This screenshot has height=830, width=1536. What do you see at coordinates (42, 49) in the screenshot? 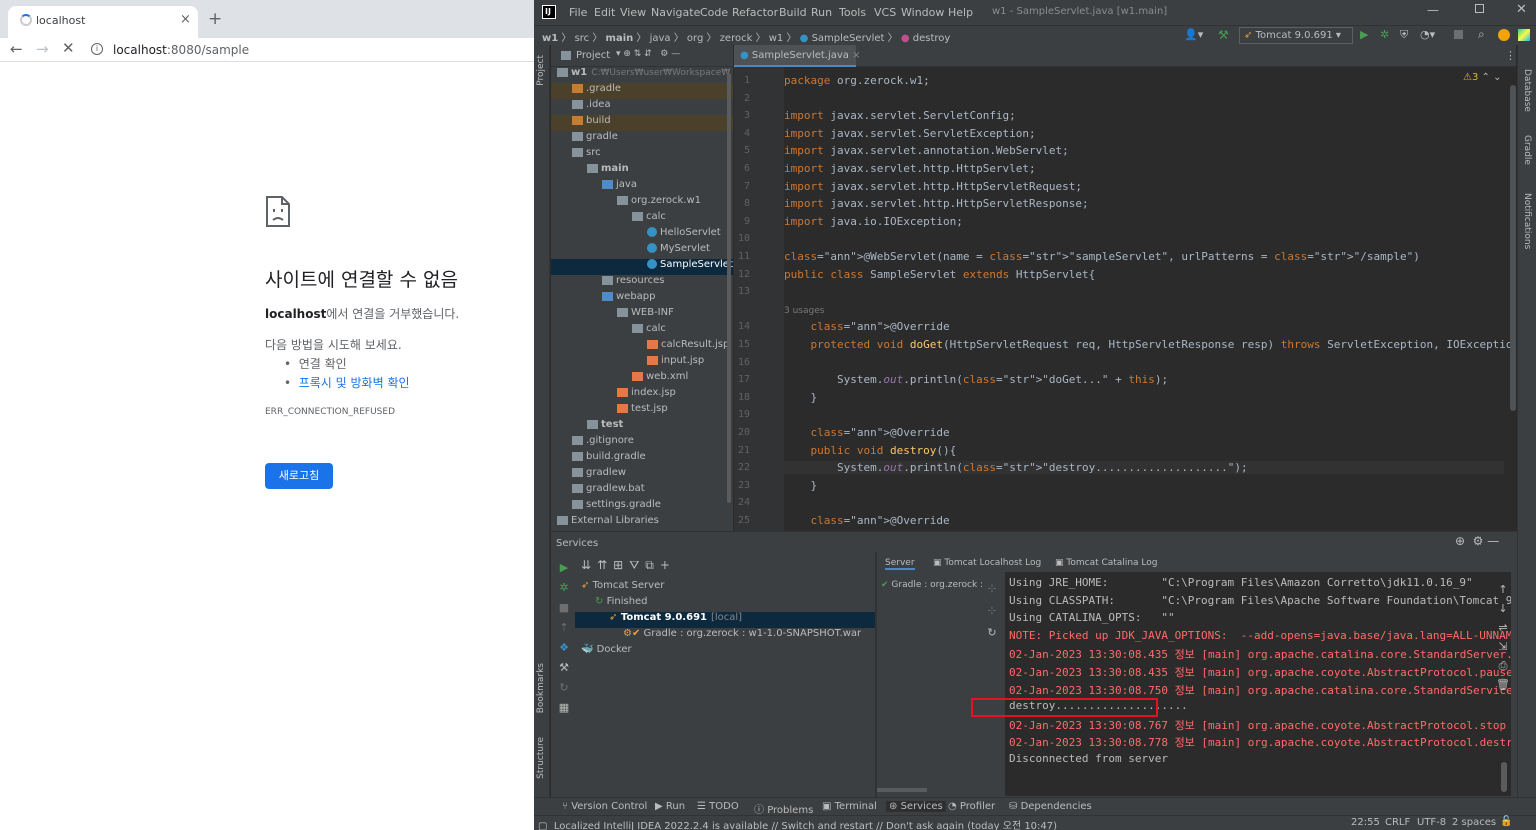
I see `forward-icon: →` at bounding box center [42, 49].